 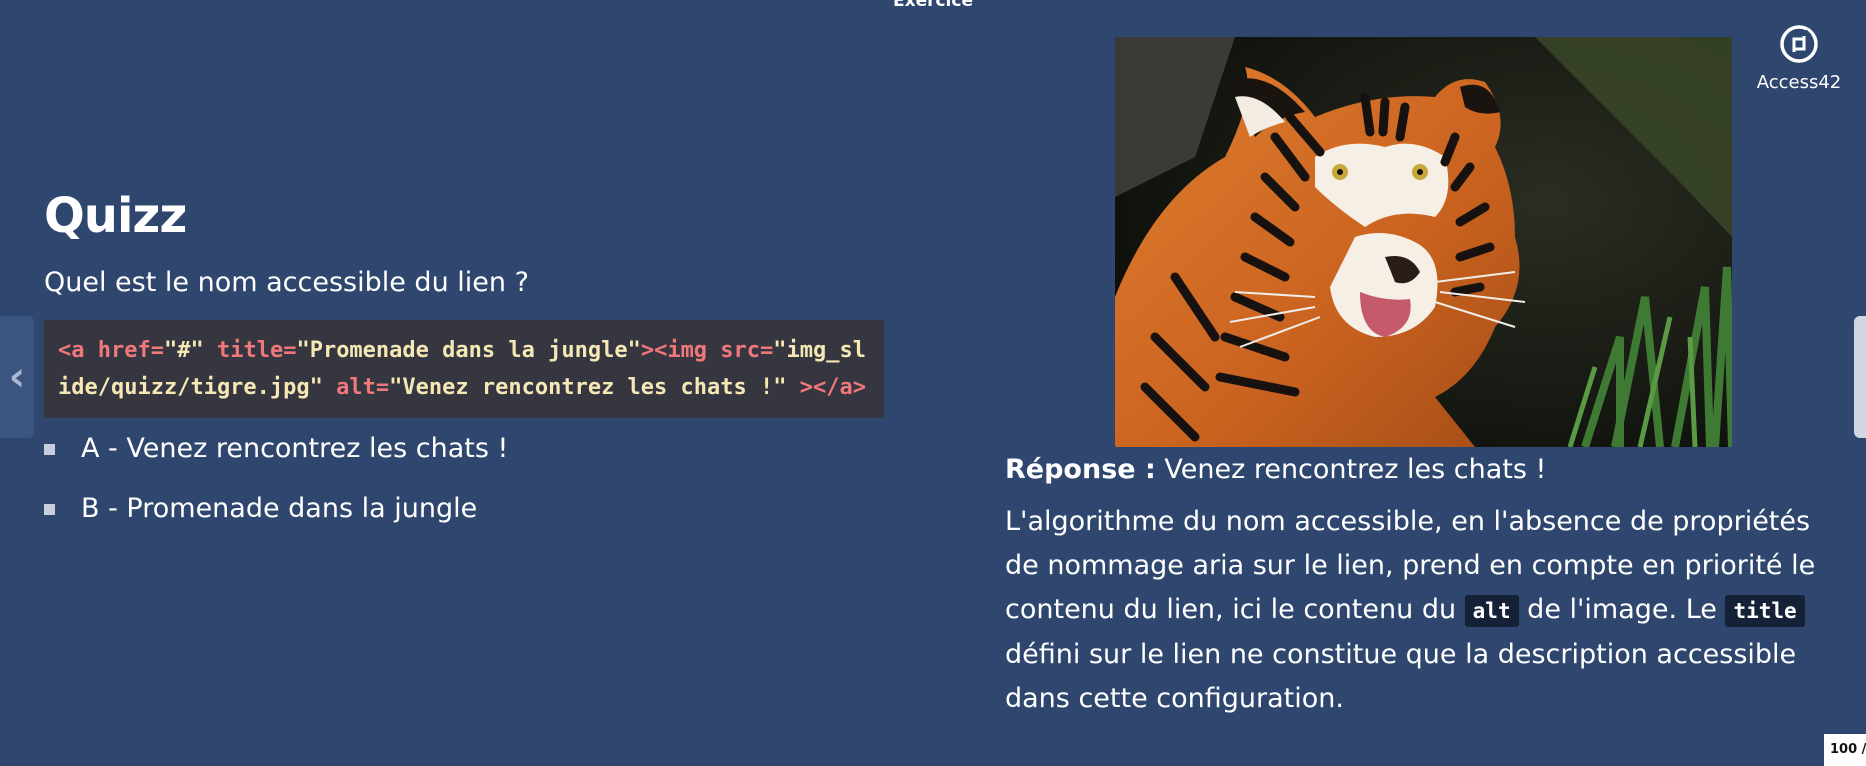 What do you see at coordinates (468, 350) in the screenshot?
I see `code-token: "Promenade dans la jungle"` at bounding box center [468, 350].